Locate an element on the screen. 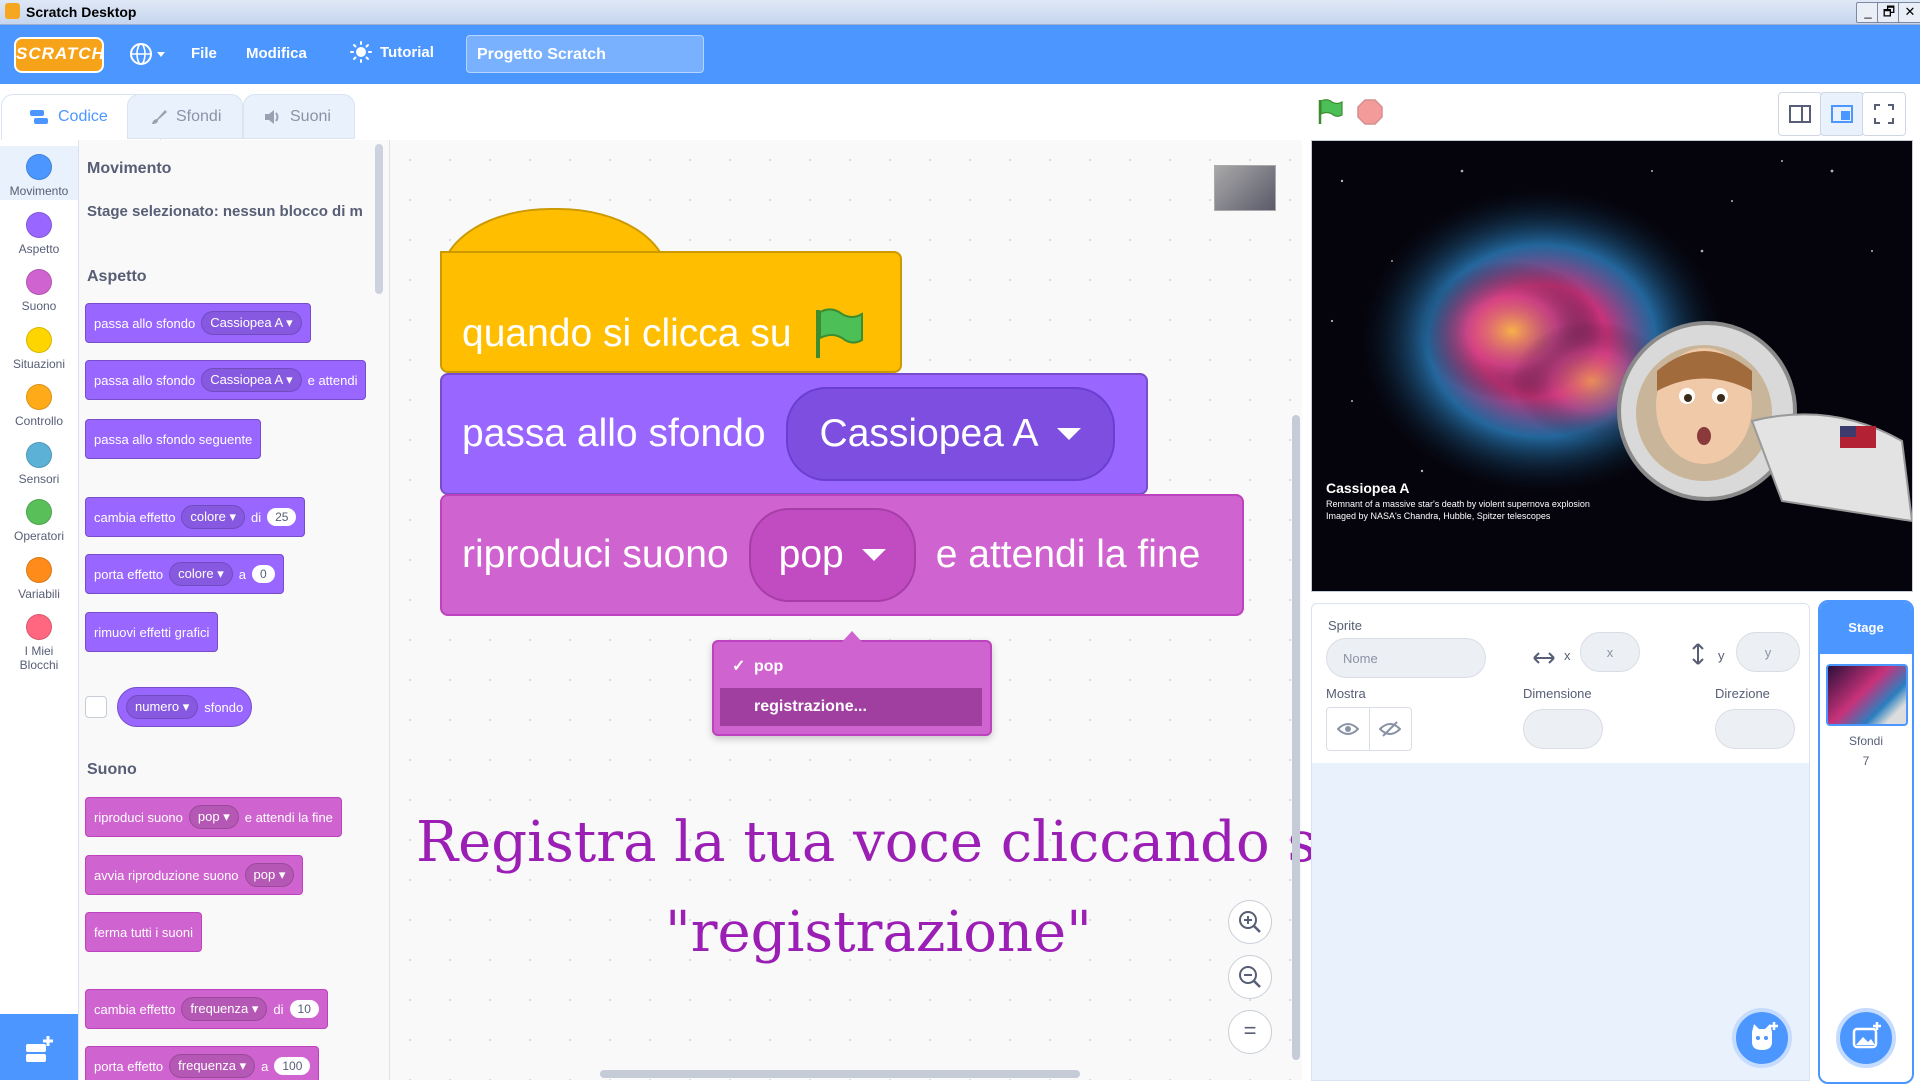 Image resolution: width=1920 pixels, height=1085 pixels. block-set-sound-effect: porta effetto frequenza ▾ a 100 is located at coordinates (202, 1063).